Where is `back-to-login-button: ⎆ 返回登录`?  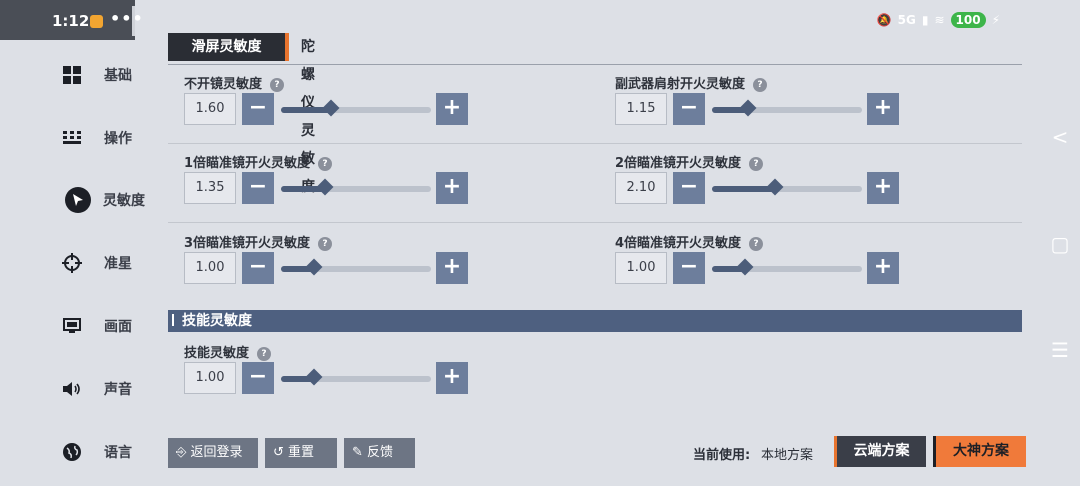
back-to-login-button: ⎆ 返回登录 is located at coordinates (213, 453).